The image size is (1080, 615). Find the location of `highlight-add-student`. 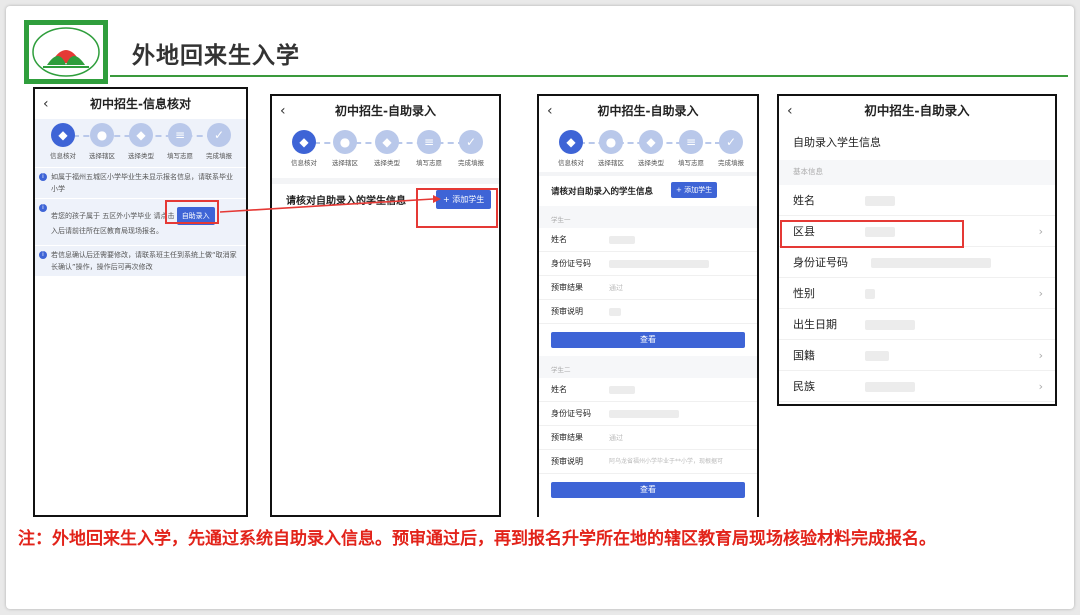

highlight-add-student is located at coordinates (457, 208).